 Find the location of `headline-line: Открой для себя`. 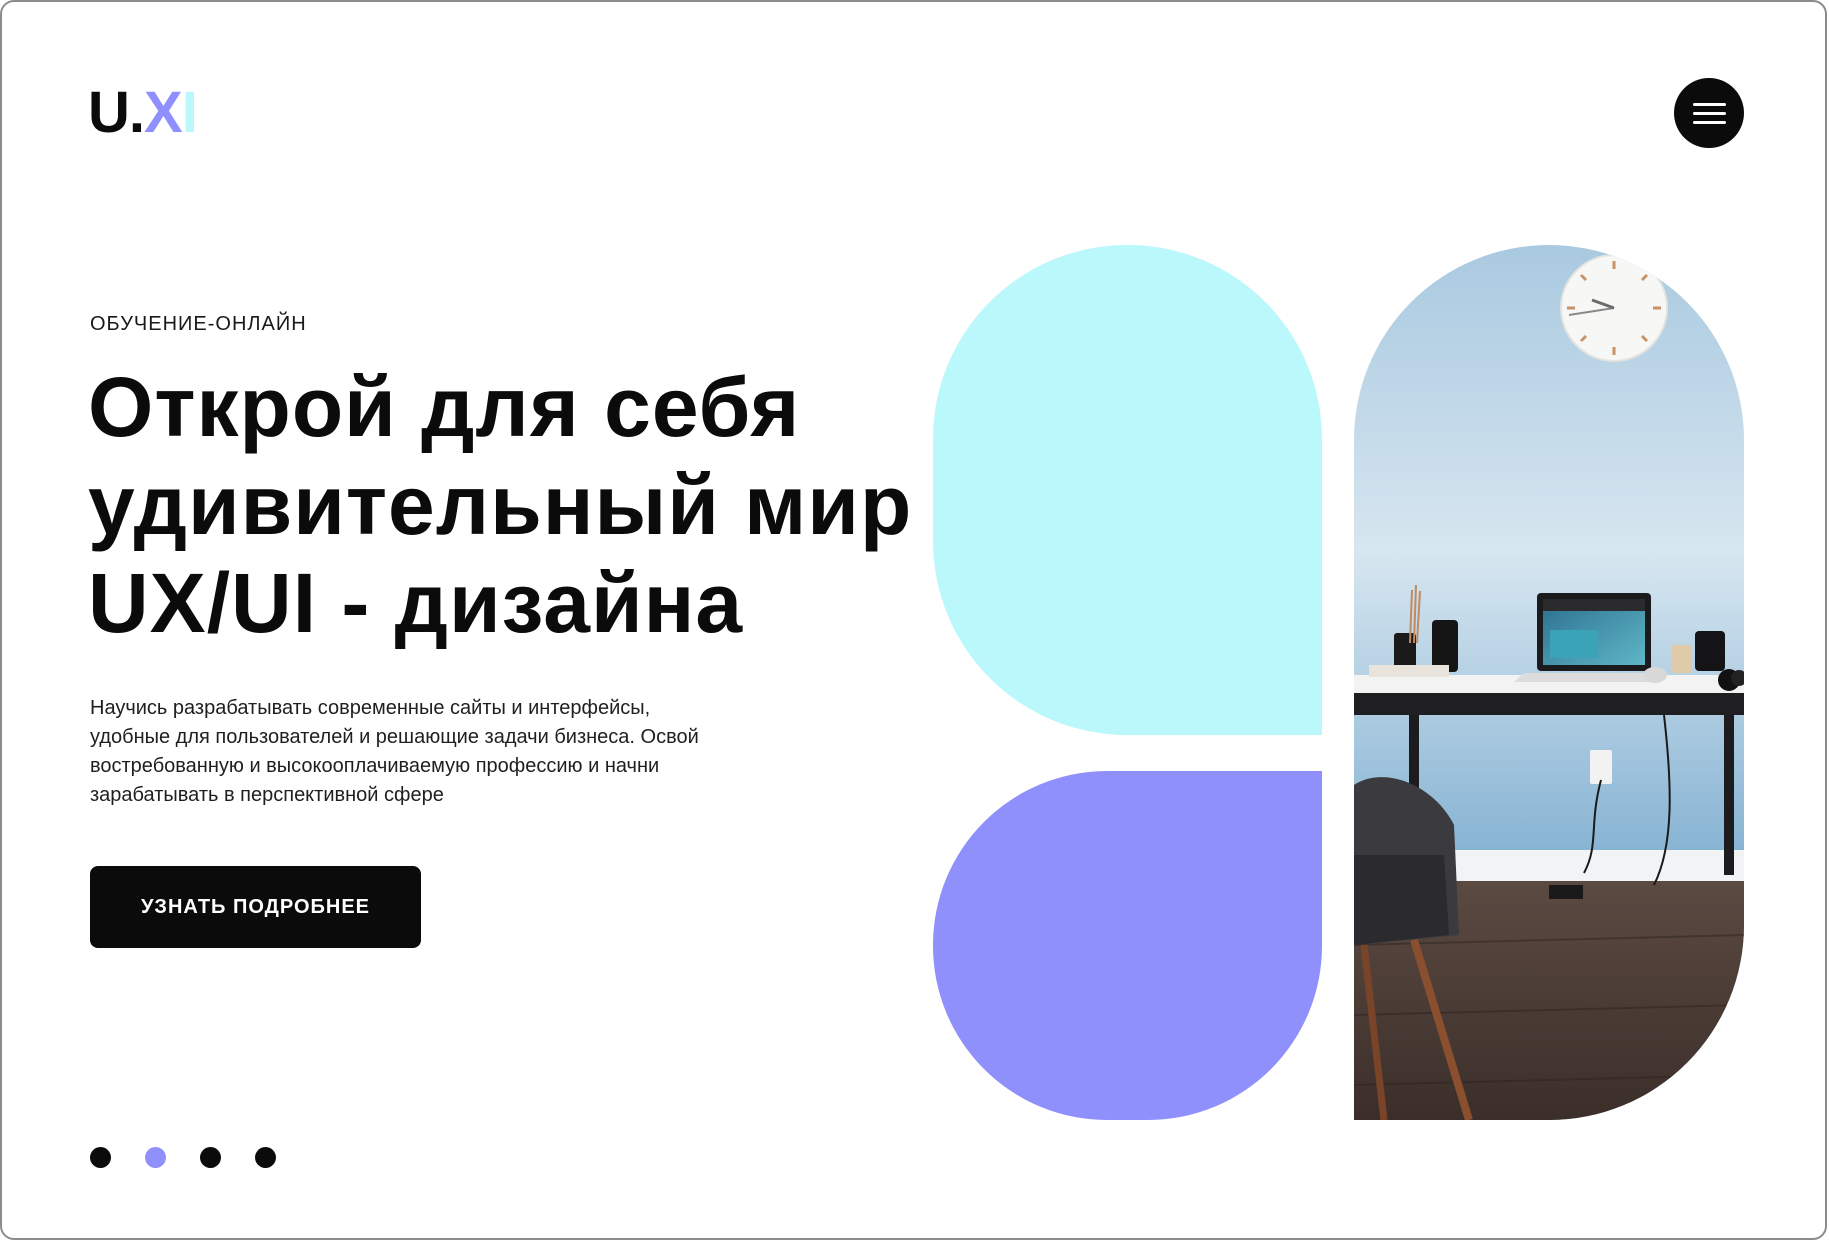

headline-line: Открой для себя is located at coordinates (444, 407).